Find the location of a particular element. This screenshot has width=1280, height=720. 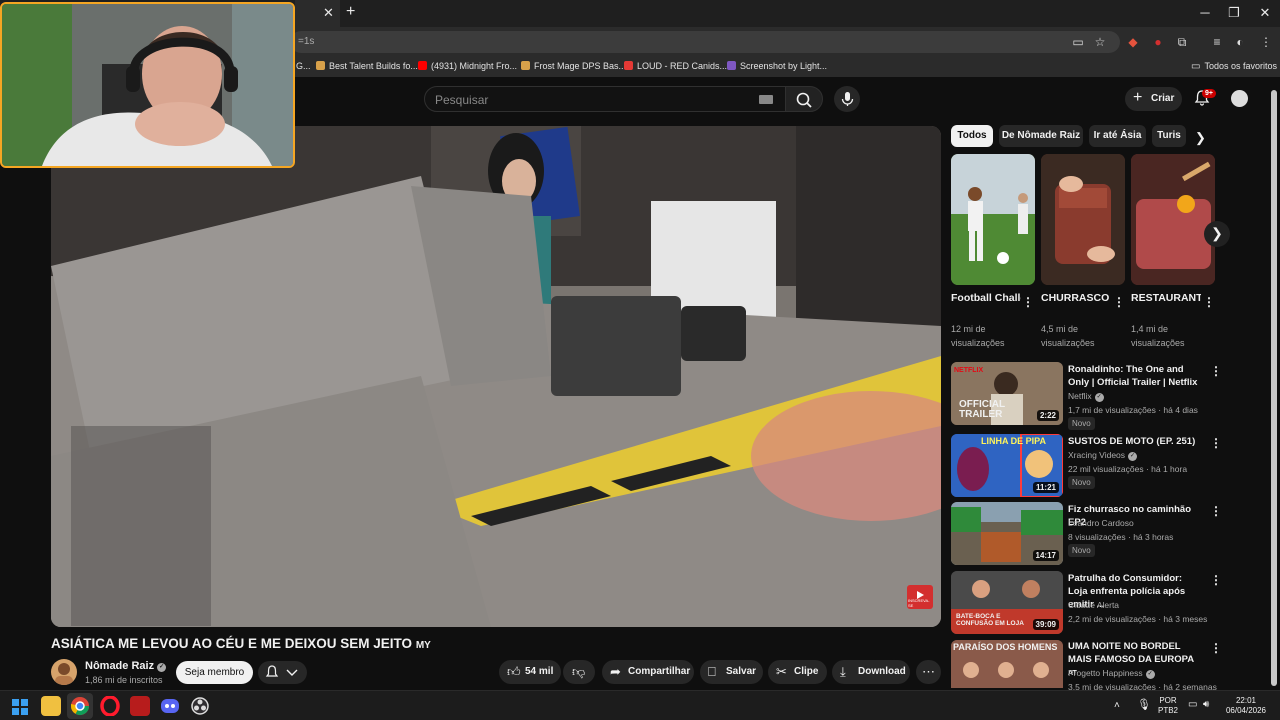

close-window-icon: ✕ is located at coordinates (1265, 13).